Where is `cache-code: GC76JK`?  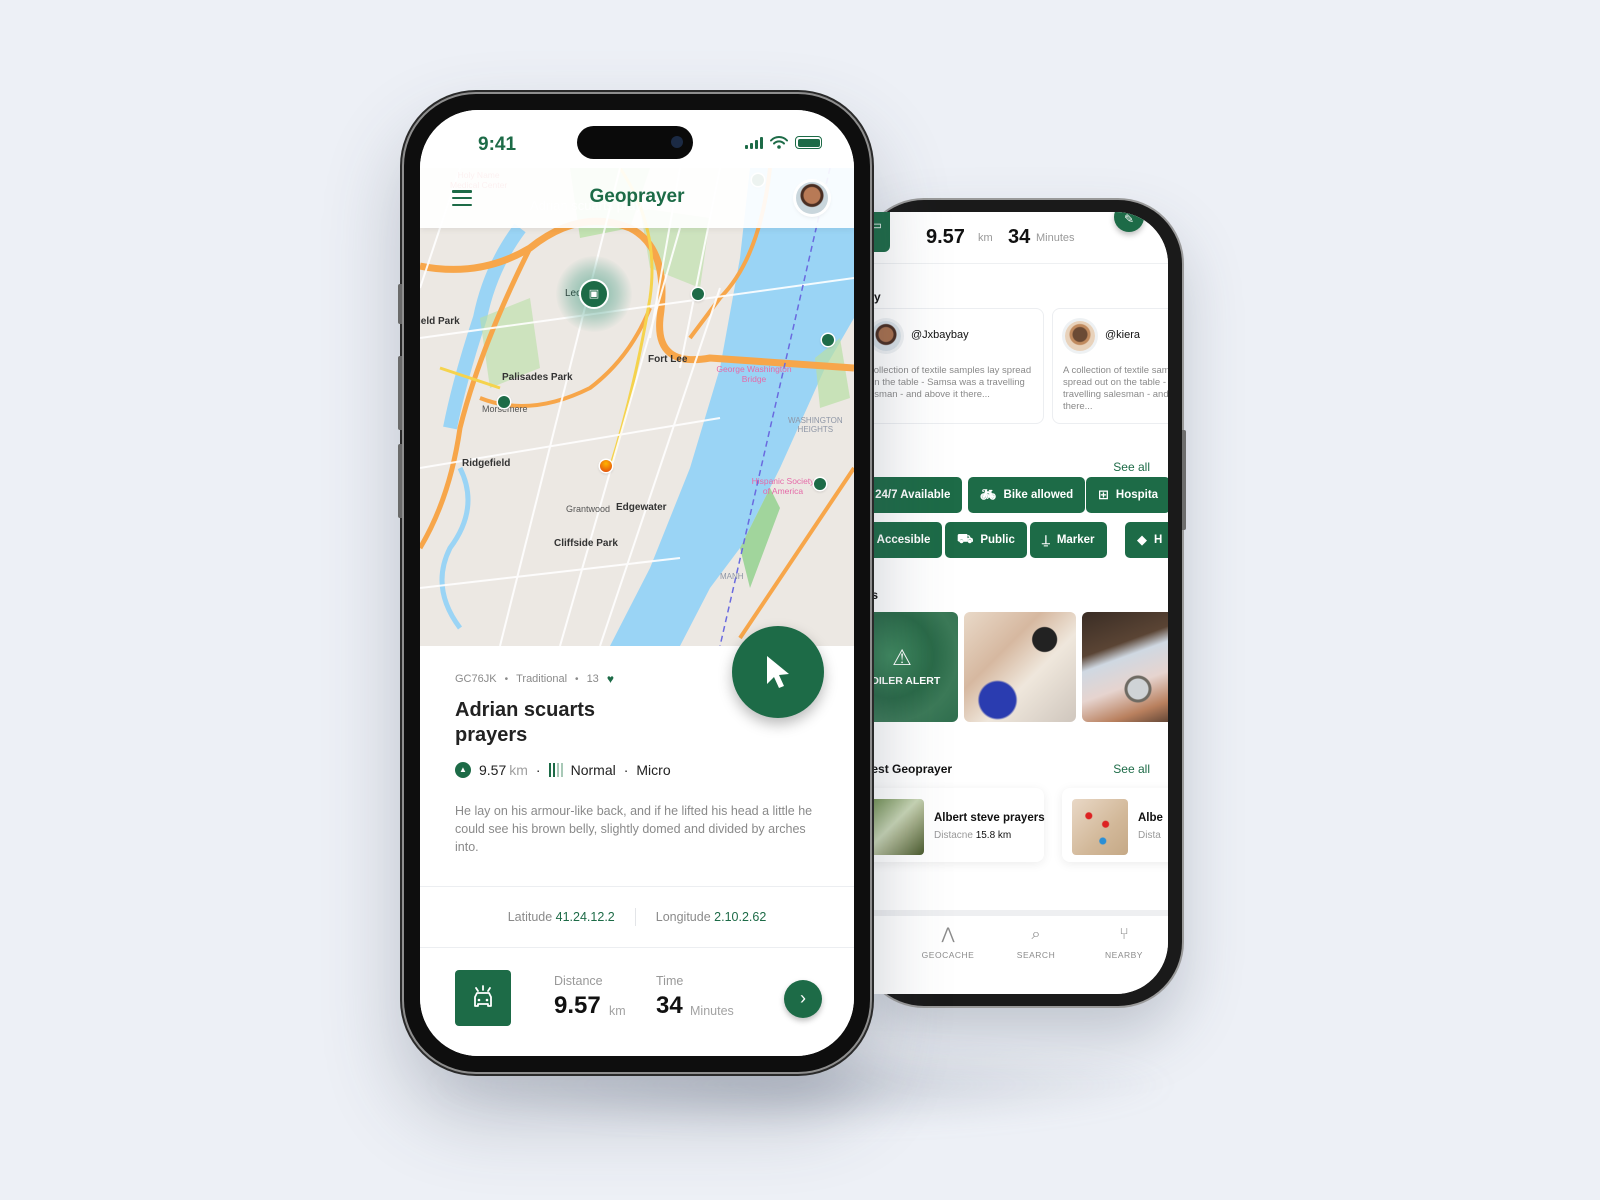 cache-code: GC76JK is located at coordinates (476, 679).